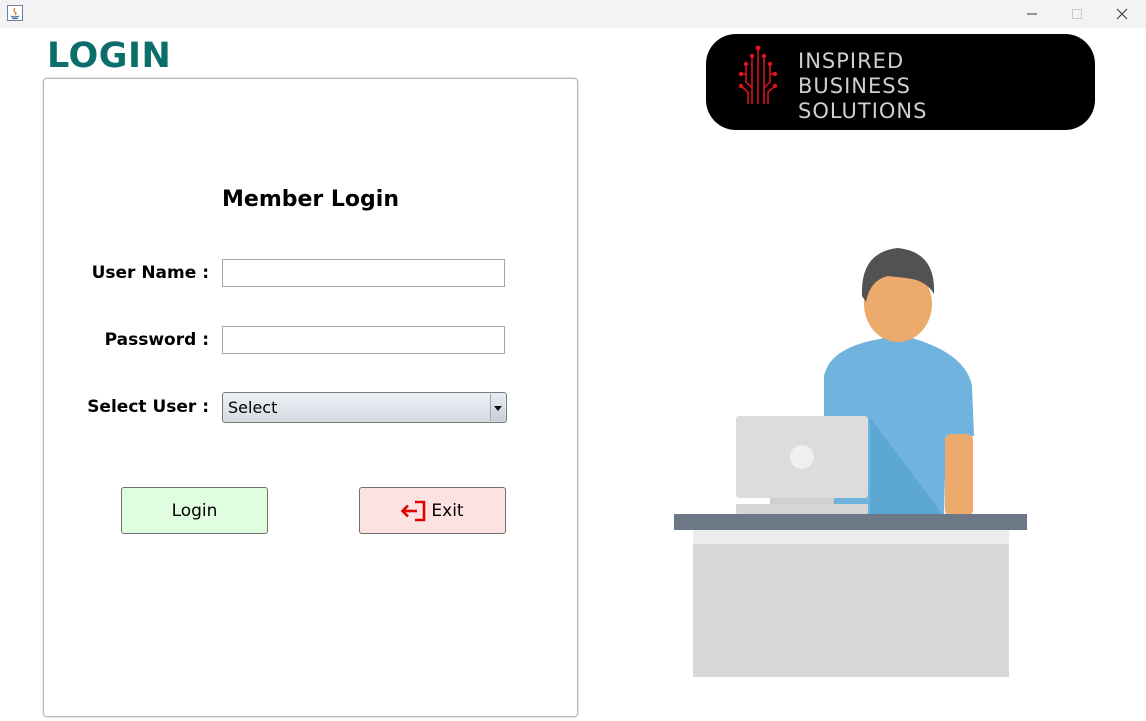 Image resolution: width=1146 pixels, height=721 pixels. I want to click on logo-line: SOLUTIONS, so click(863, 111).